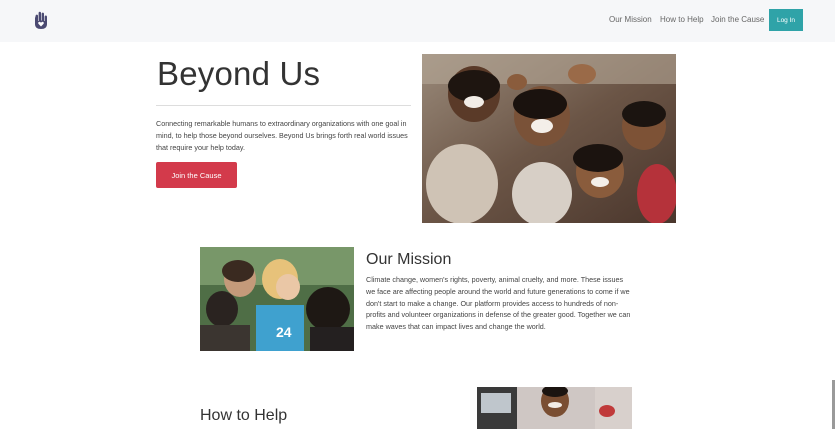  What do you see at coordinates (630, 19) in the screenshot?
I see `nav-our-mission: Our Mission` at bounding box center [630, 19].